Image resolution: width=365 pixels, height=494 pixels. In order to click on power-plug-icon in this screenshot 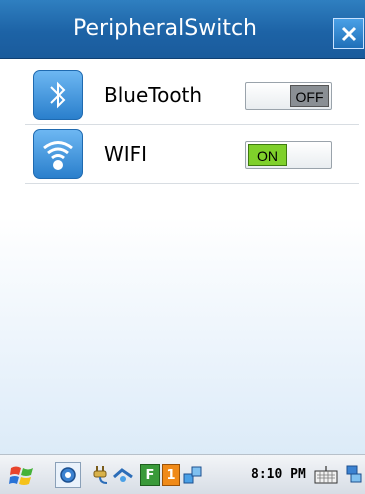, I will do `click(101, 475)`.